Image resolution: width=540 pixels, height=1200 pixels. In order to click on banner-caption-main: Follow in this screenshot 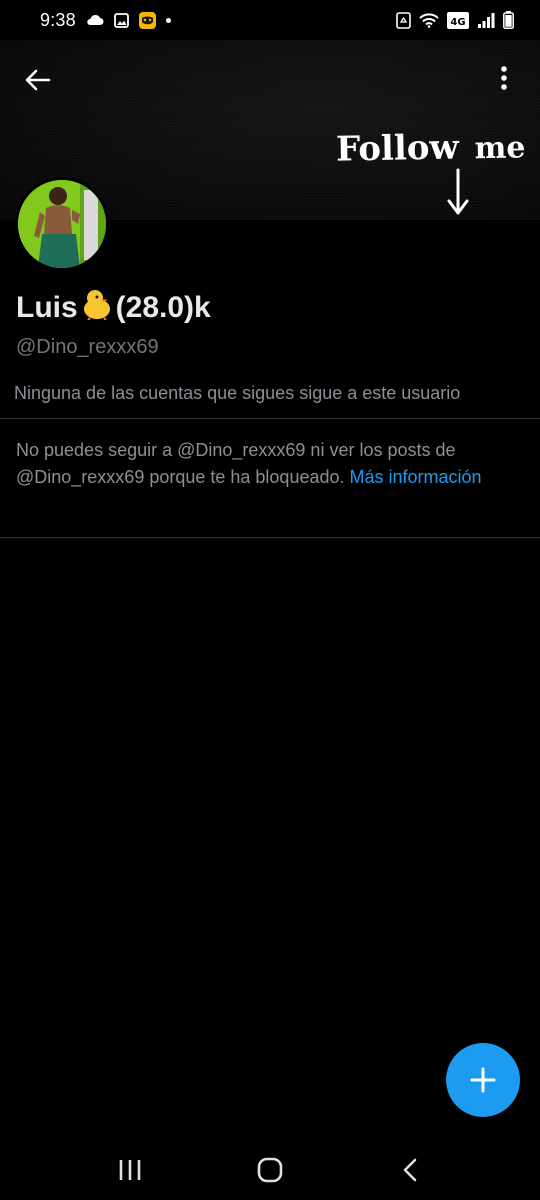, I will do `click(397, 148)`.